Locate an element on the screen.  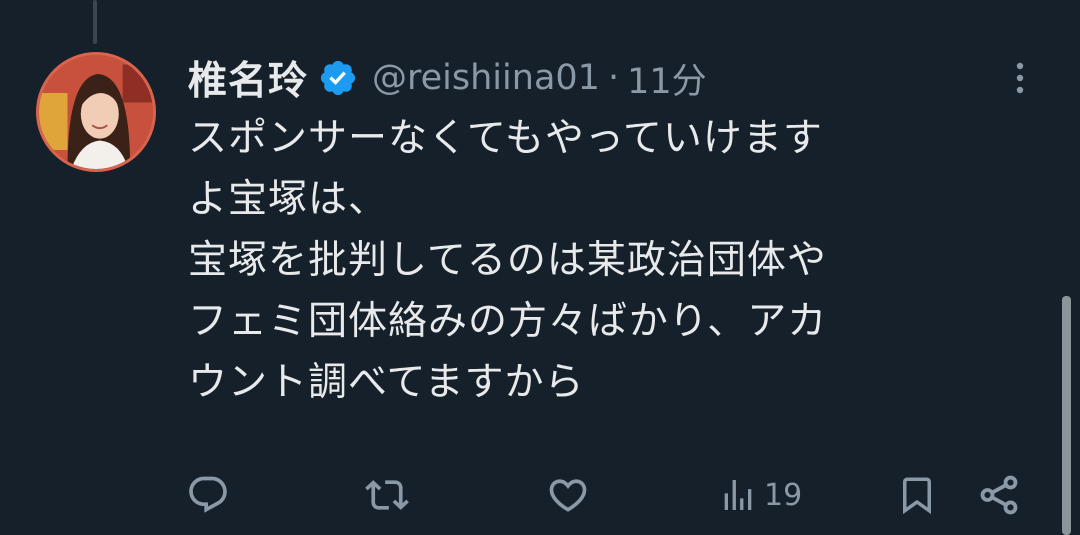
reply-button is located at coordinates (208, 495).